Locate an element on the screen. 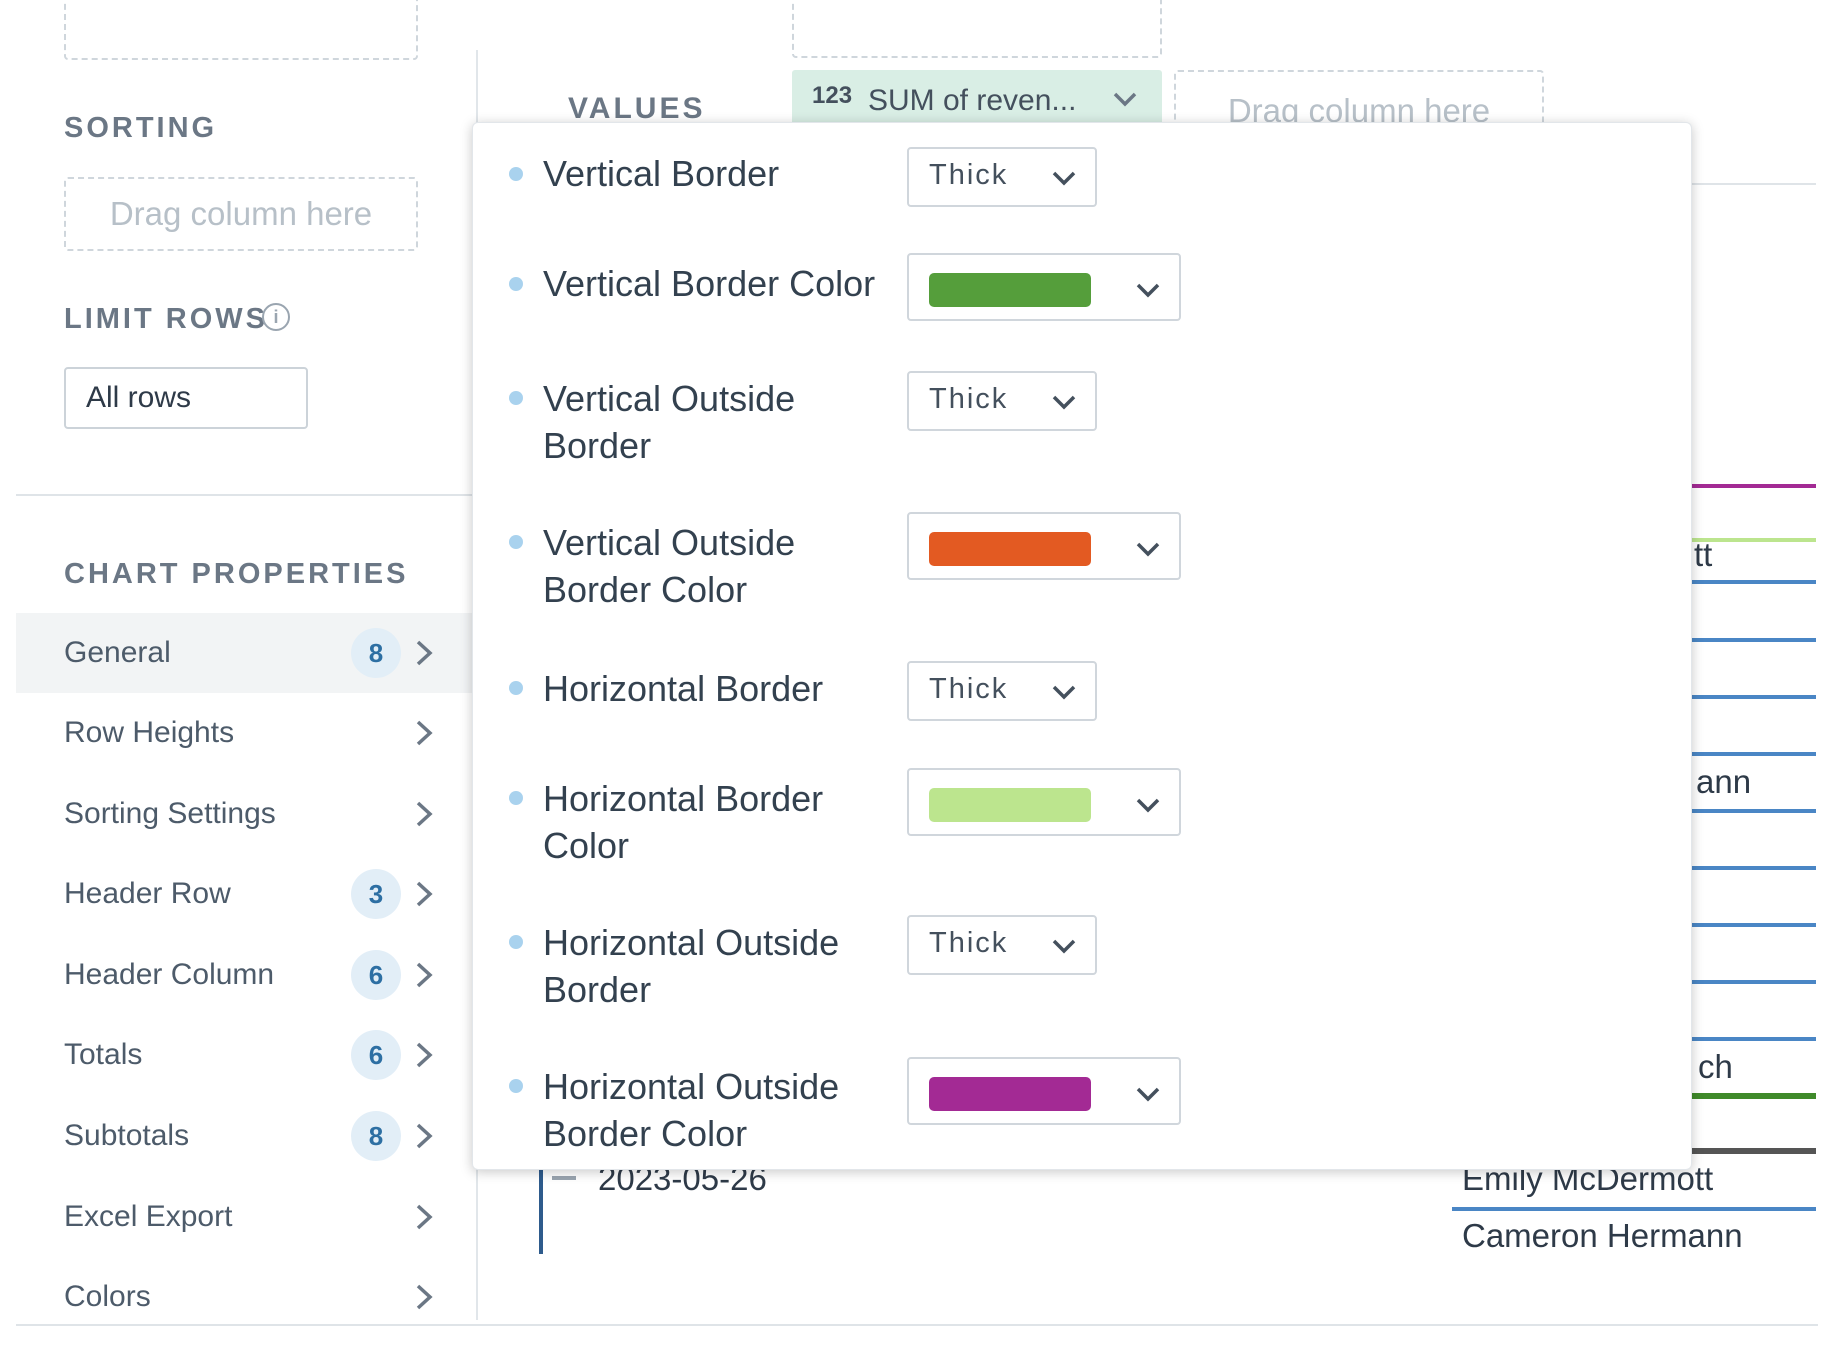 The height and width of the screenshot is (1348, 1834). vertical-outside-border-select: Thick is located at coordinates (1002, 401).